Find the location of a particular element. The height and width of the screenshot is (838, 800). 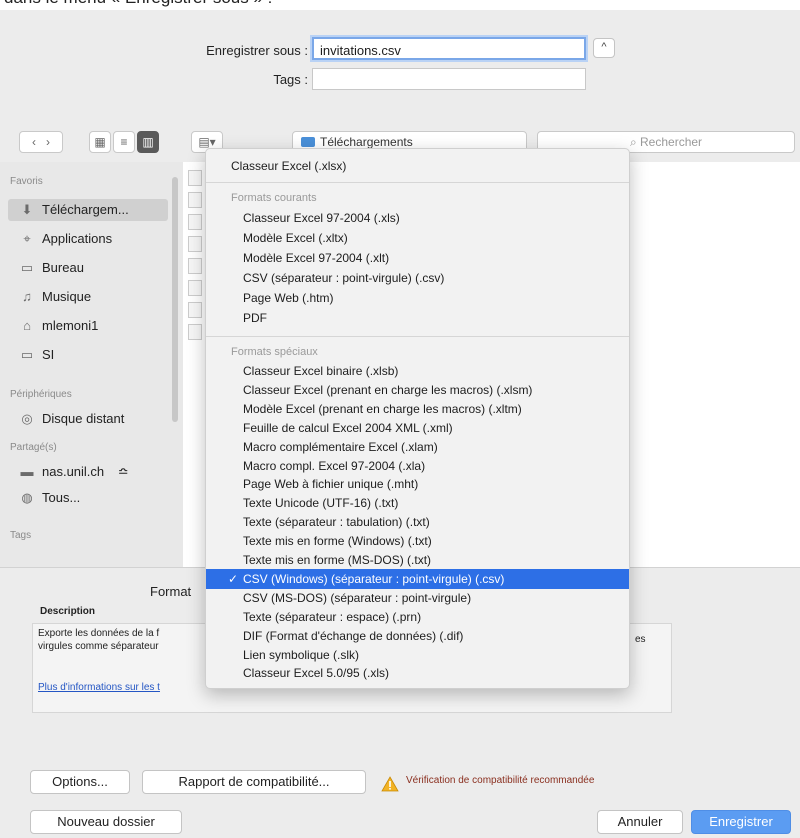

menu-item-common: Modèle Excel (.xltx) is located at coordinates (417, 238).